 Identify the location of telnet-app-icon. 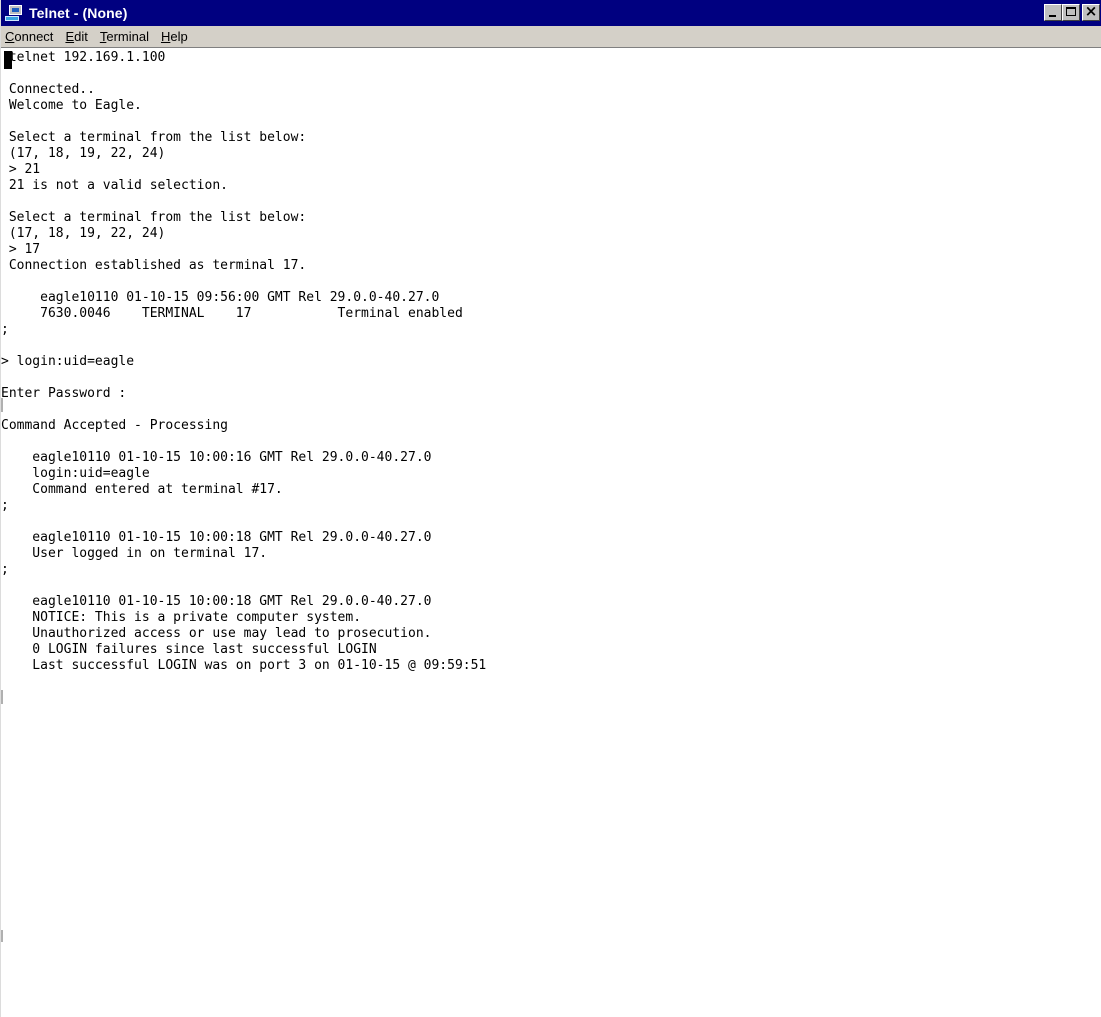
(15, 13).